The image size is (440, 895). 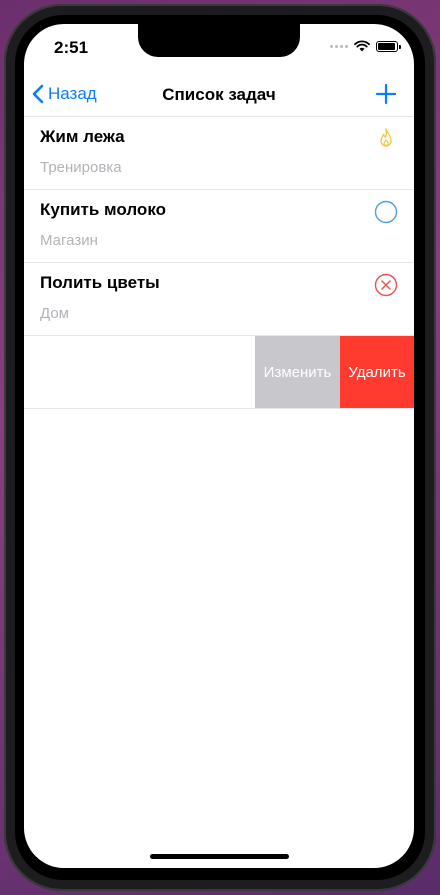 I want to click on status-icons, so click(x=365, y=46).